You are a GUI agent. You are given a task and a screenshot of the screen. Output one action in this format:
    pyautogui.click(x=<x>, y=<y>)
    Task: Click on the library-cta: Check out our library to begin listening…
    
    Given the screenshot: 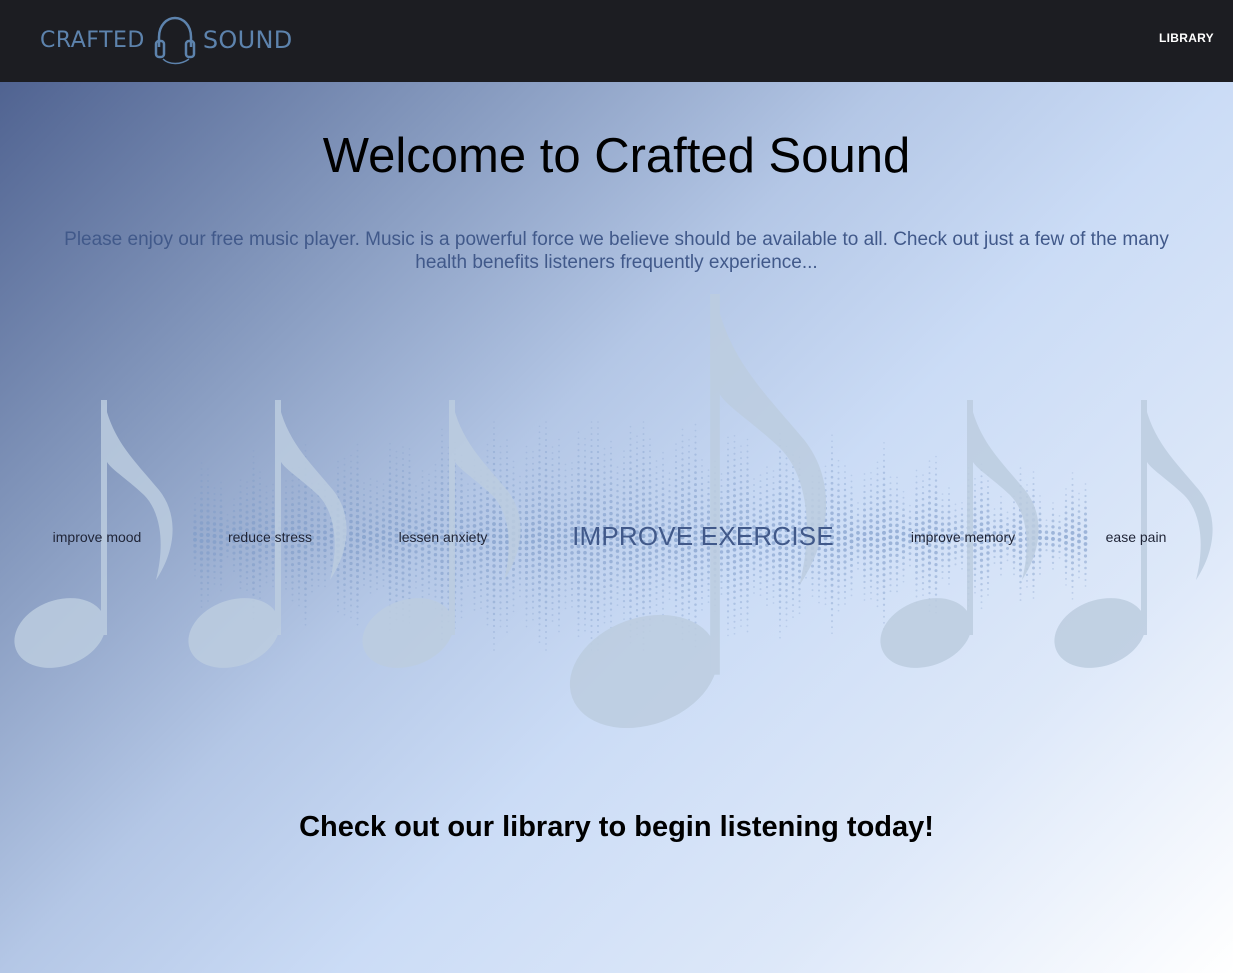 What is the action you would take?
    pyautogui.click(x=616, y=827)
    